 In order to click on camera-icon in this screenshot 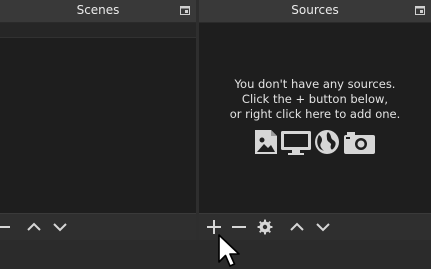, I will do `click(359, 143)`.